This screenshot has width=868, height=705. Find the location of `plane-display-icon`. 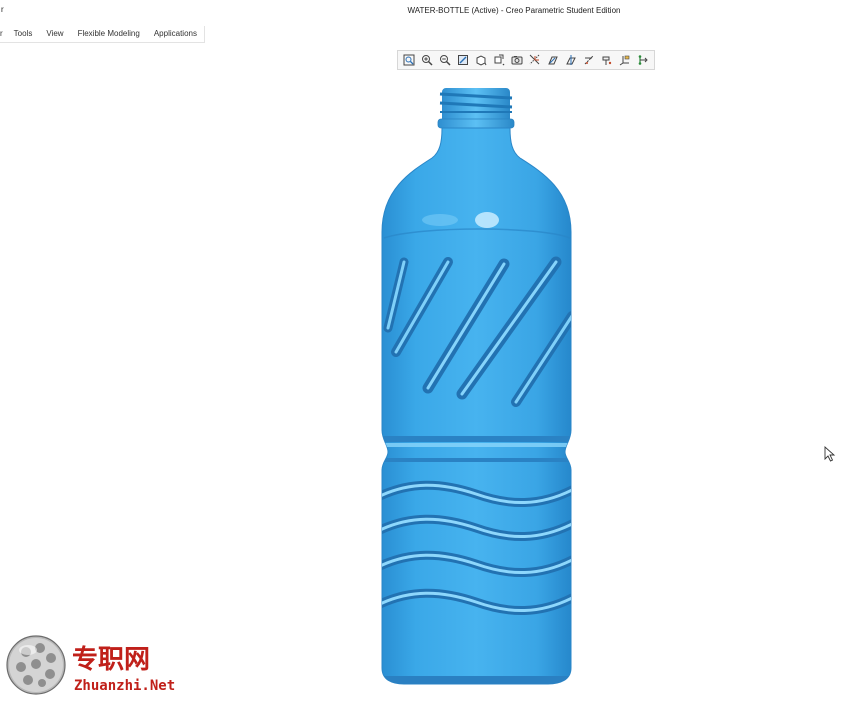

plane-display-icon is located at coordinates (571, 60).